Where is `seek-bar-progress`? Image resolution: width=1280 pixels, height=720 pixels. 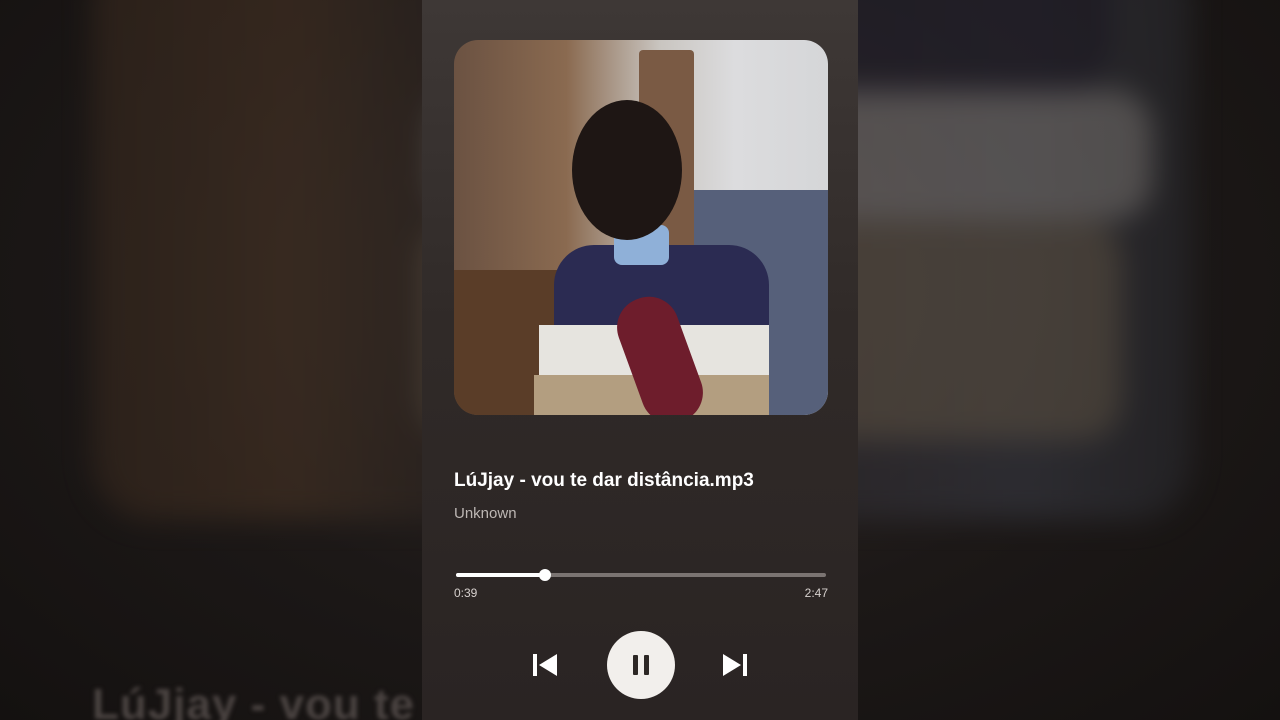
seek-bar-progress is located at coordinates (500, 575).